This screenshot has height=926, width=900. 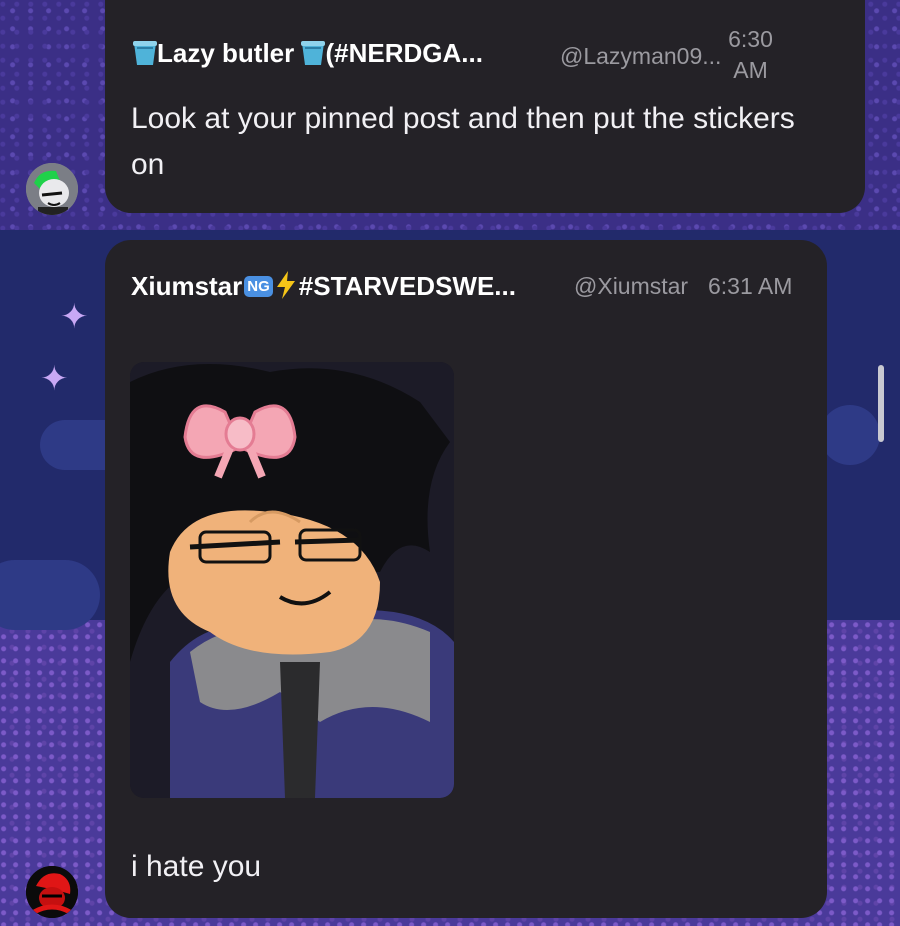 What do you see at coordinates (286, 286) in the screenshot?
I see `lightning-icon` at bounding box center [286, 286].